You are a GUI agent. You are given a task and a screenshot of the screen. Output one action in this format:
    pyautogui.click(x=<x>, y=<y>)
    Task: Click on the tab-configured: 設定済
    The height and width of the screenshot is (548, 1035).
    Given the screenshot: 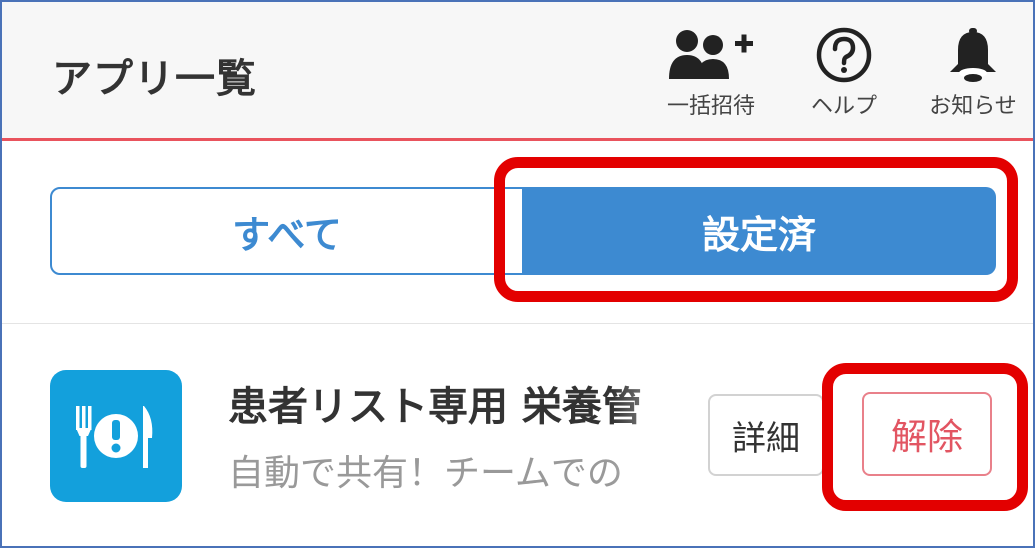 What is the action you would take?
    pyautogui.click(x=759, y=231)
    